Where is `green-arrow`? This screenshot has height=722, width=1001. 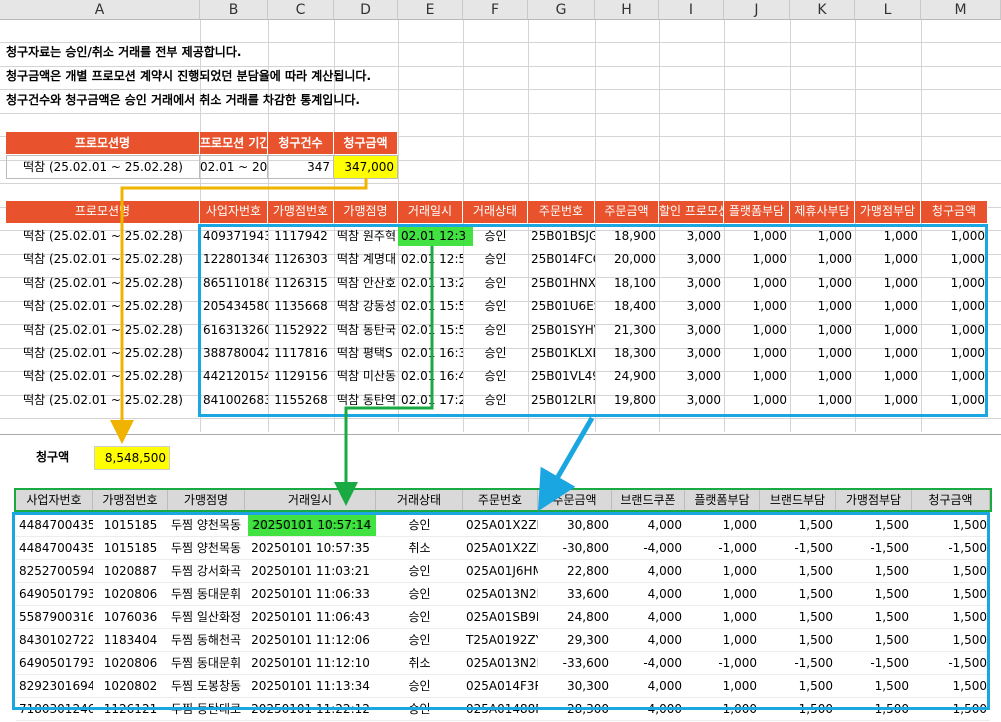 green-arrow is located at coordinates (384, 376).